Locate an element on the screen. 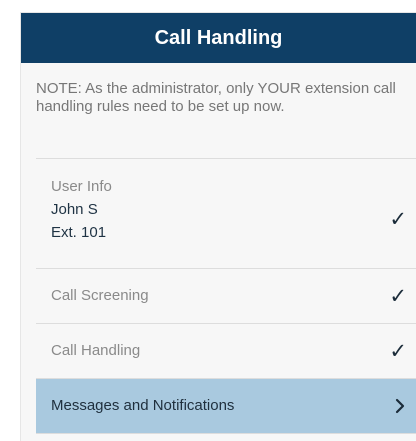 The width and height of the screenshot is (416, 441). page-title: Call Handling is located at coordinates (218, 37).